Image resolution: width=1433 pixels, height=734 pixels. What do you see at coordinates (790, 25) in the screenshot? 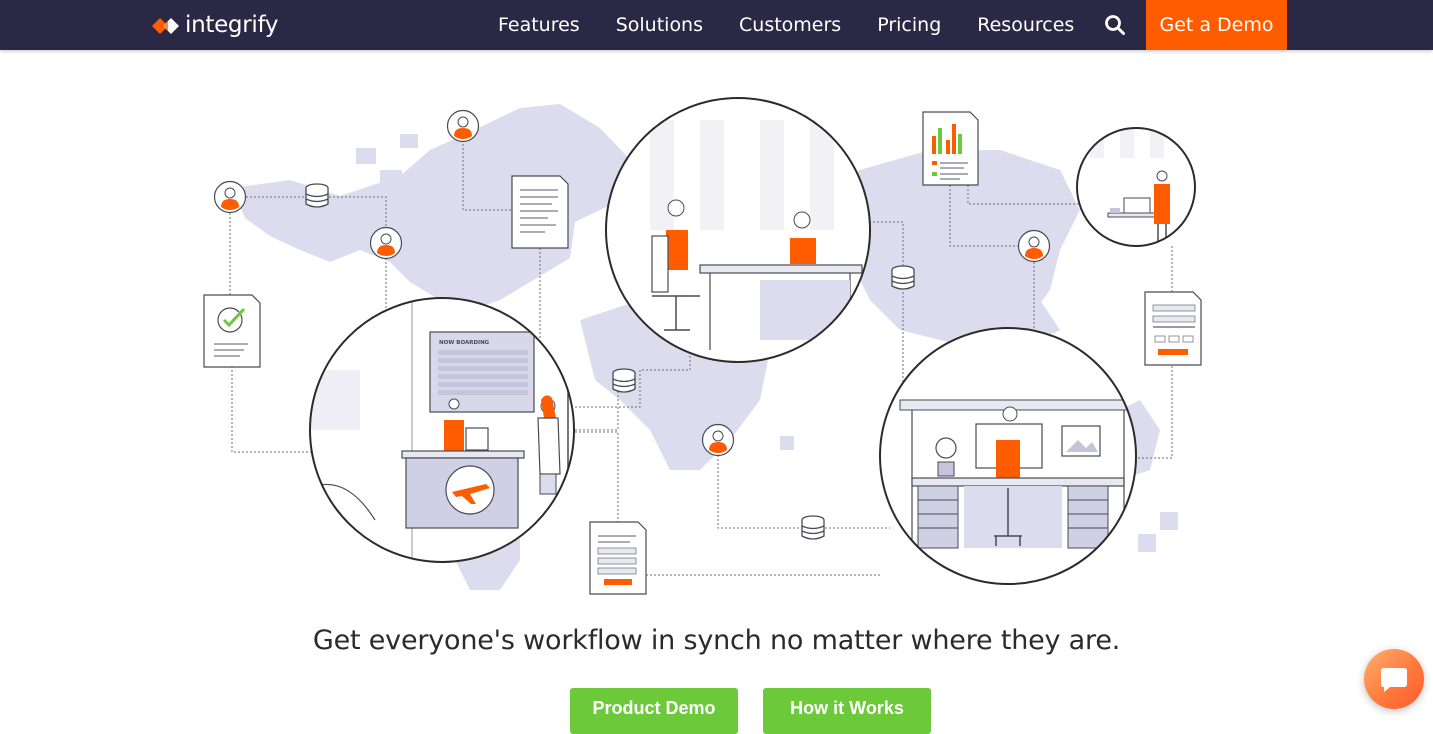
I see `nav-item-customers: Customers` at bounding box center [790, 25].